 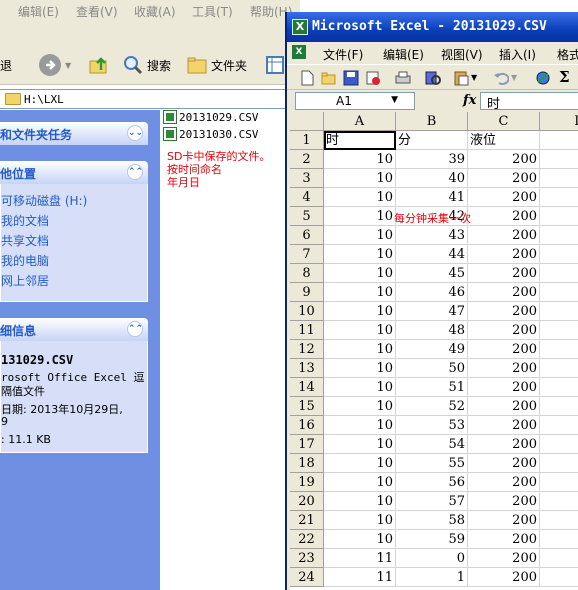 I want to click on menu-insert: 插入(I), so click(x=517, y=54).